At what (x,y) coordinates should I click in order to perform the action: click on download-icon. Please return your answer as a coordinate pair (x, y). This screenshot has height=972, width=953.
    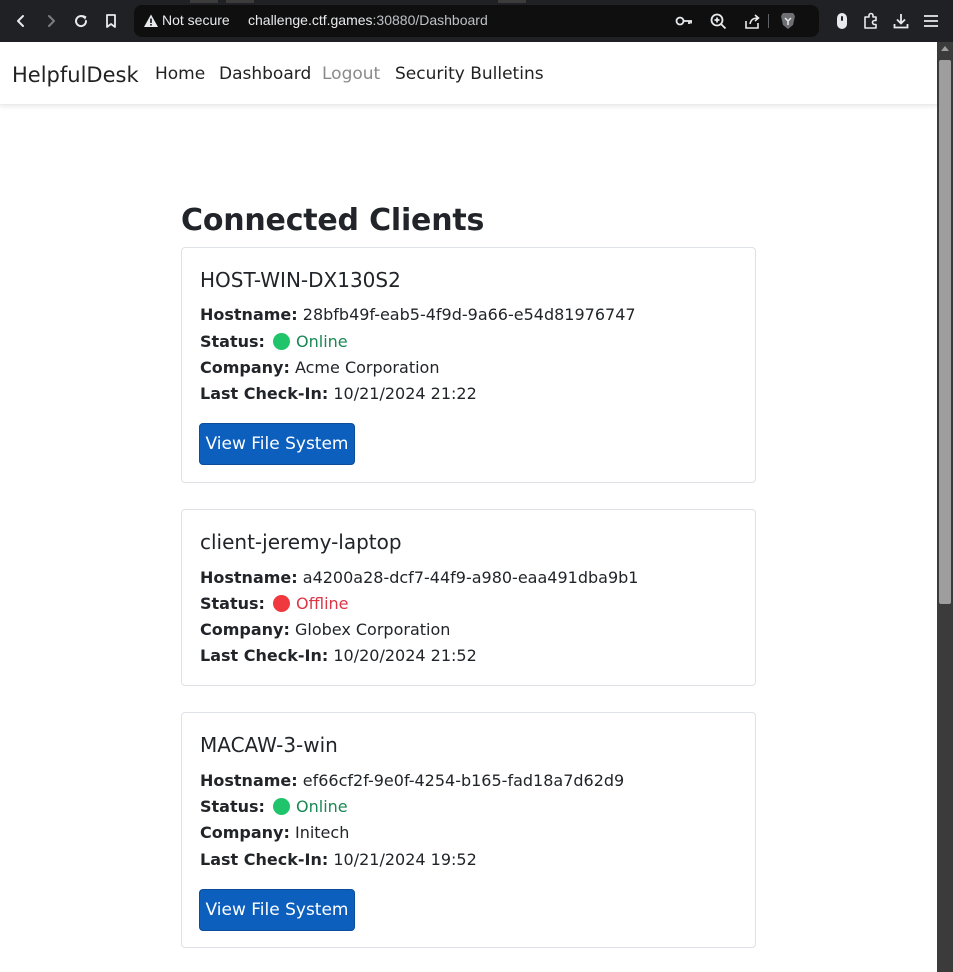
    Looking at the image, I should click on (901, 21).